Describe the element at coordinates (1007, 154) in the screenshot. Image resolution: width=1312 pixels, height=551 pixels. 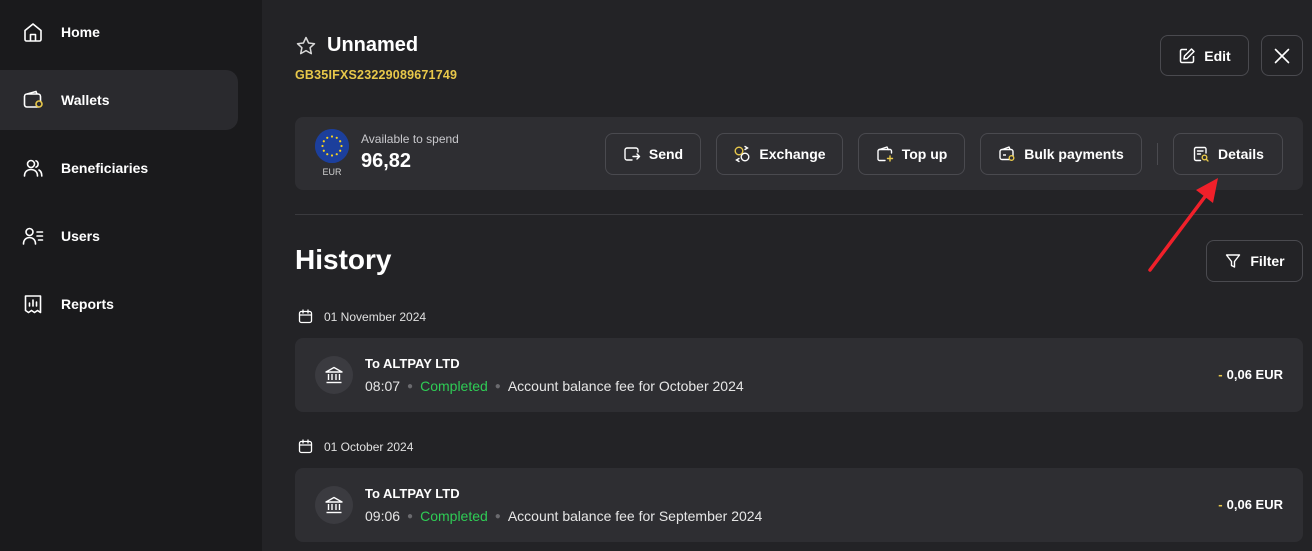
I see `bulk-payments-icon` at that location.